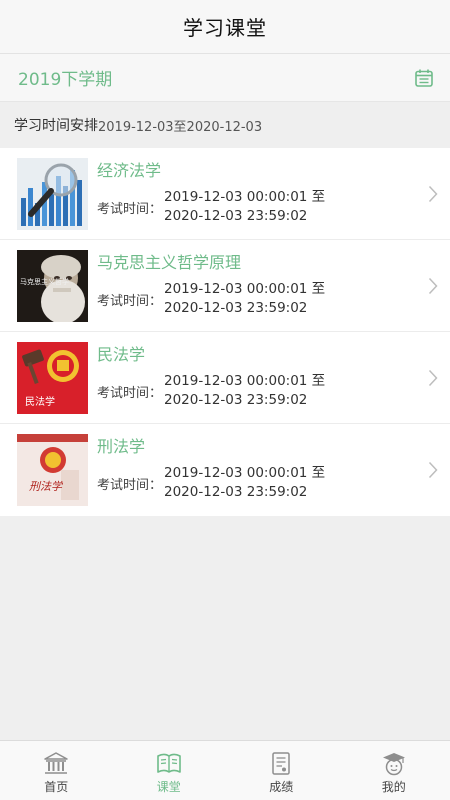 This screenshot has height=800, width=450. What do you see at coordinates (424, 78) in the screenshot?
I see `calendar-icon` at bounding box center [424, 78].